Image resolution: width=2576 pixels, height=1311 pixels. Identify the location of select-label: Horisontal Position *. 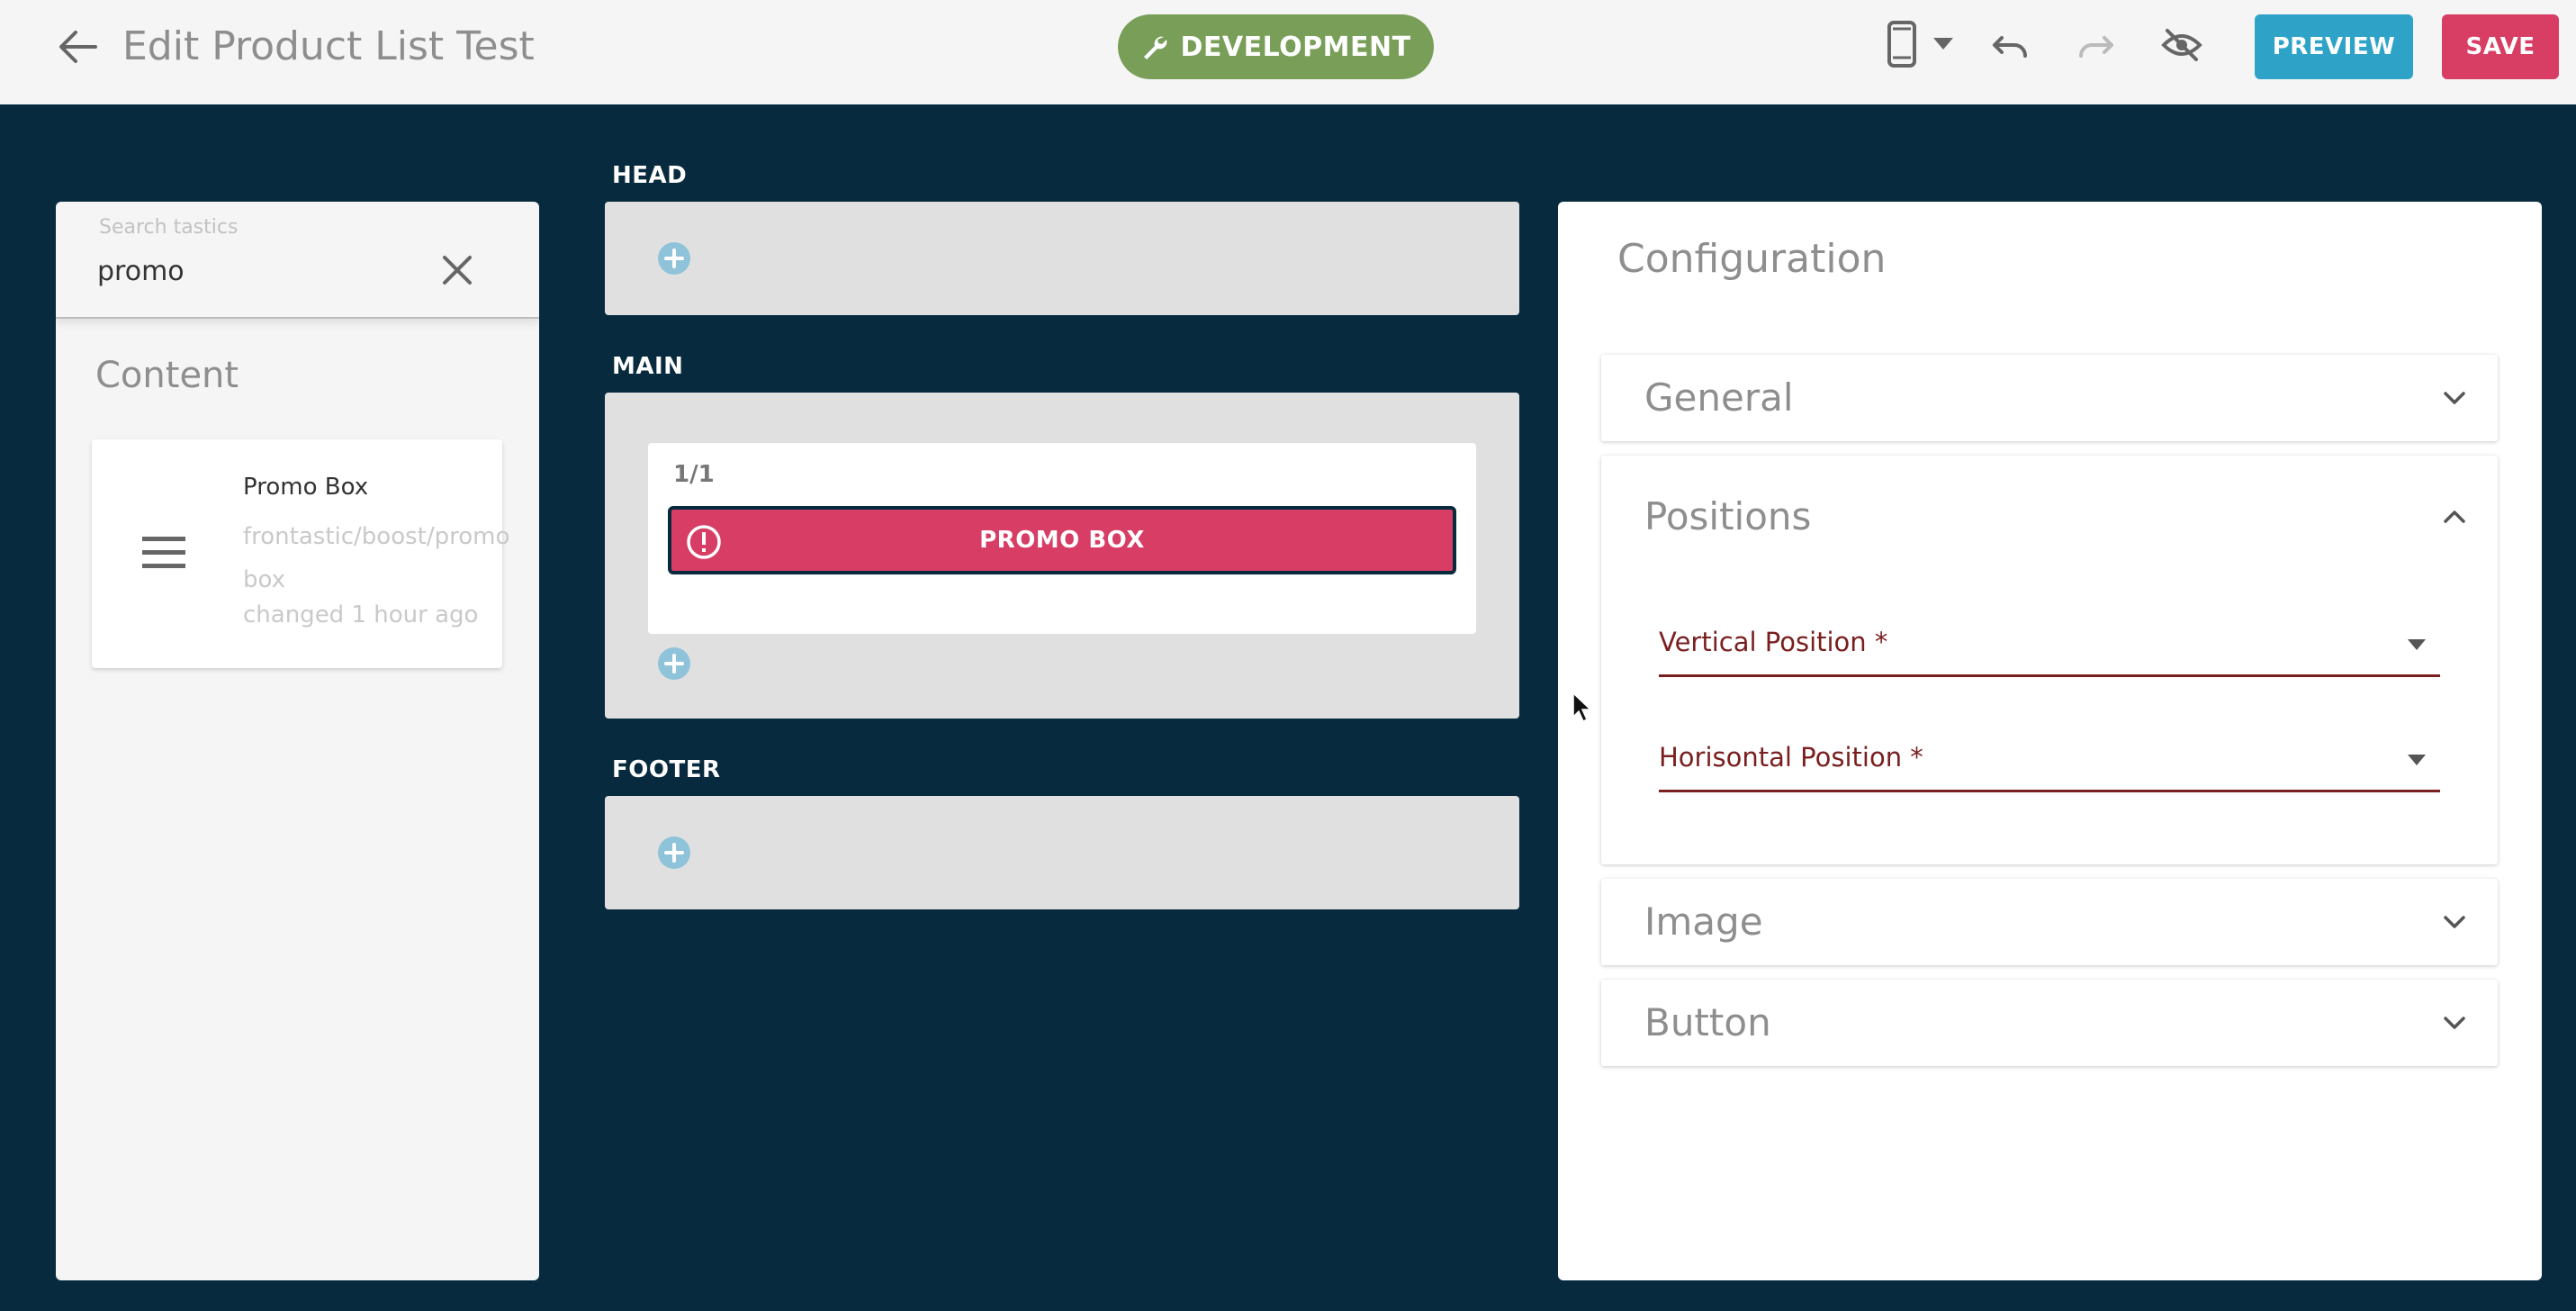
(1791, 757).